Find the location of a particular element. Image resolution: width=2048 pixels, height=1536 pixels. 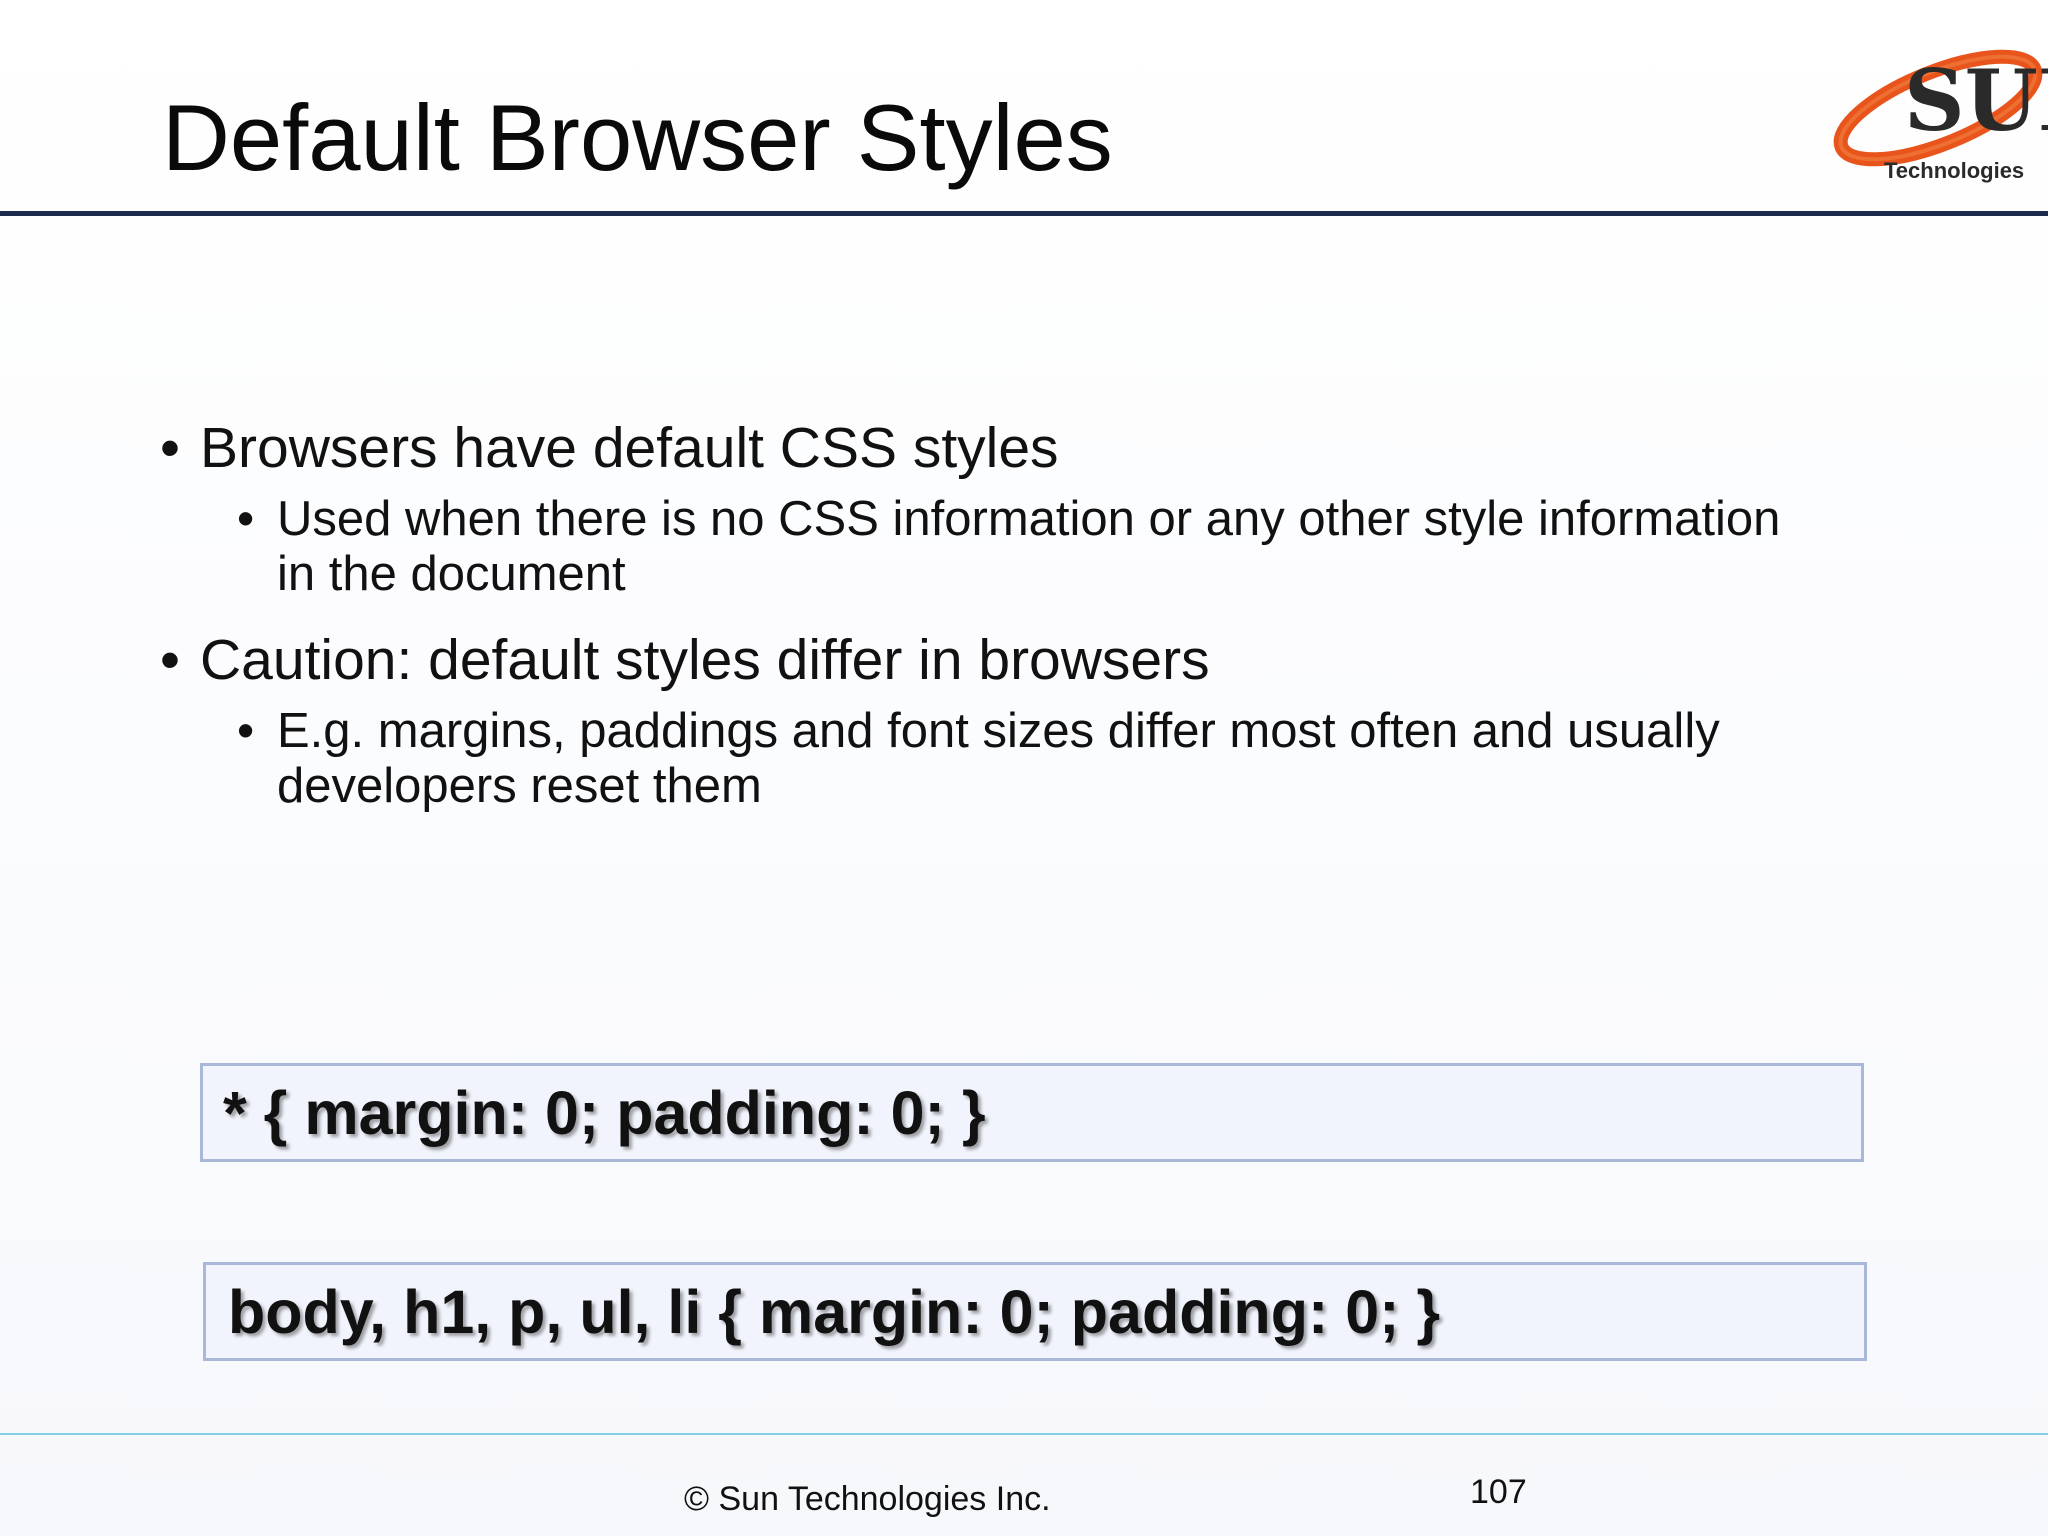

slide-title: Default Browser Styles is located at coordinates (637, 137).